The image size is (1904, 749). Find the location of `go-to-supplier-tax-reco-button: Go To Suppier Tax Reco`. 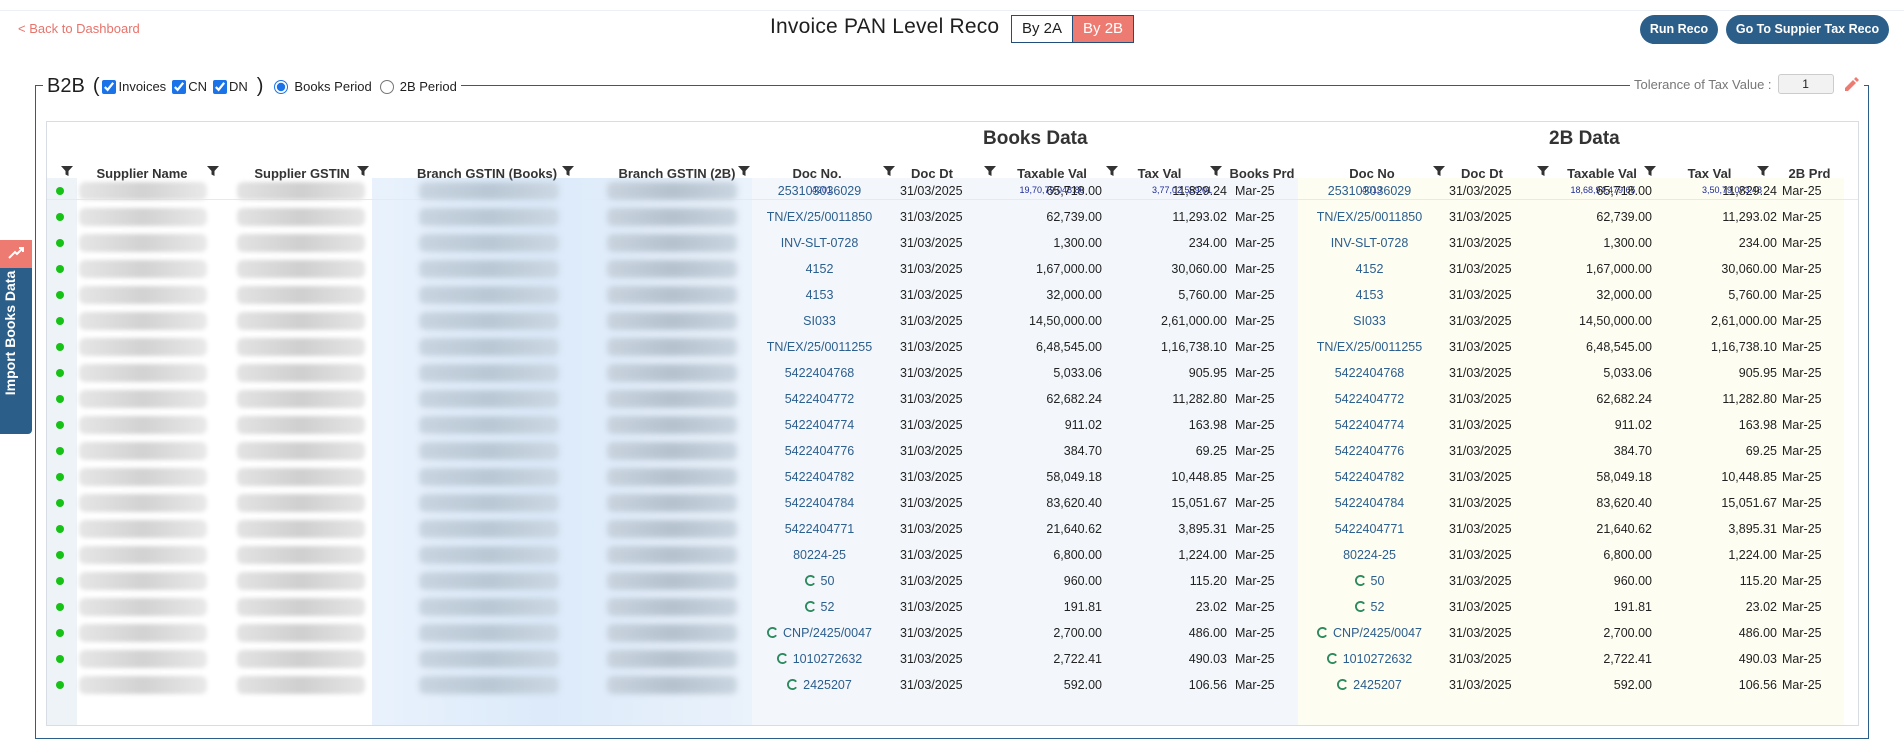

go-to-supplier-tax-reco-button: Go To Suppier Tax Reco is located at coordinates (1807, 29).